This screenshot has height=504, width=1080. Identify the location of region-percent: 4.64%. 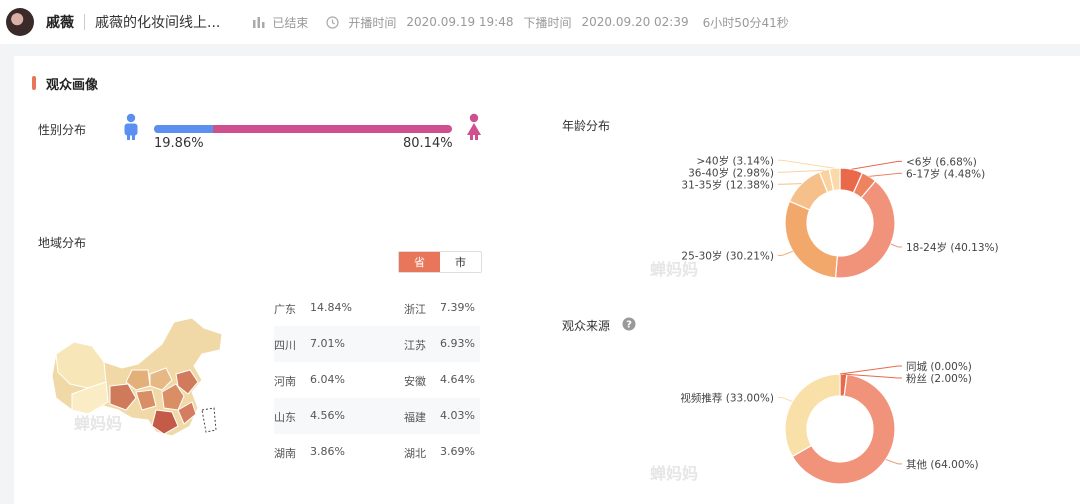
(457, 379).